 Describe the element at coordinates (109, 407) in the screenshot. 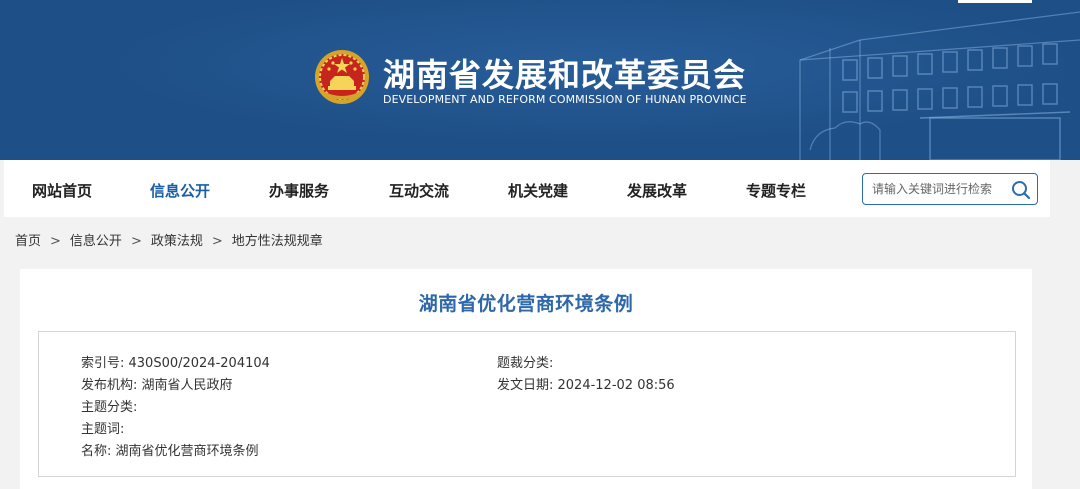

I see `meta-topic-category: 主题分类:` at that location.